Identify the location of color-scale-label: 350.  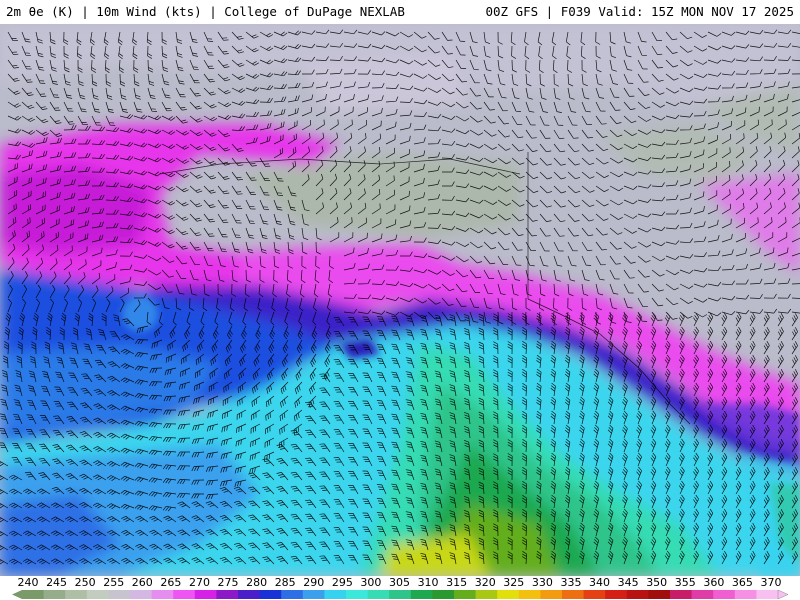
(657, 582).